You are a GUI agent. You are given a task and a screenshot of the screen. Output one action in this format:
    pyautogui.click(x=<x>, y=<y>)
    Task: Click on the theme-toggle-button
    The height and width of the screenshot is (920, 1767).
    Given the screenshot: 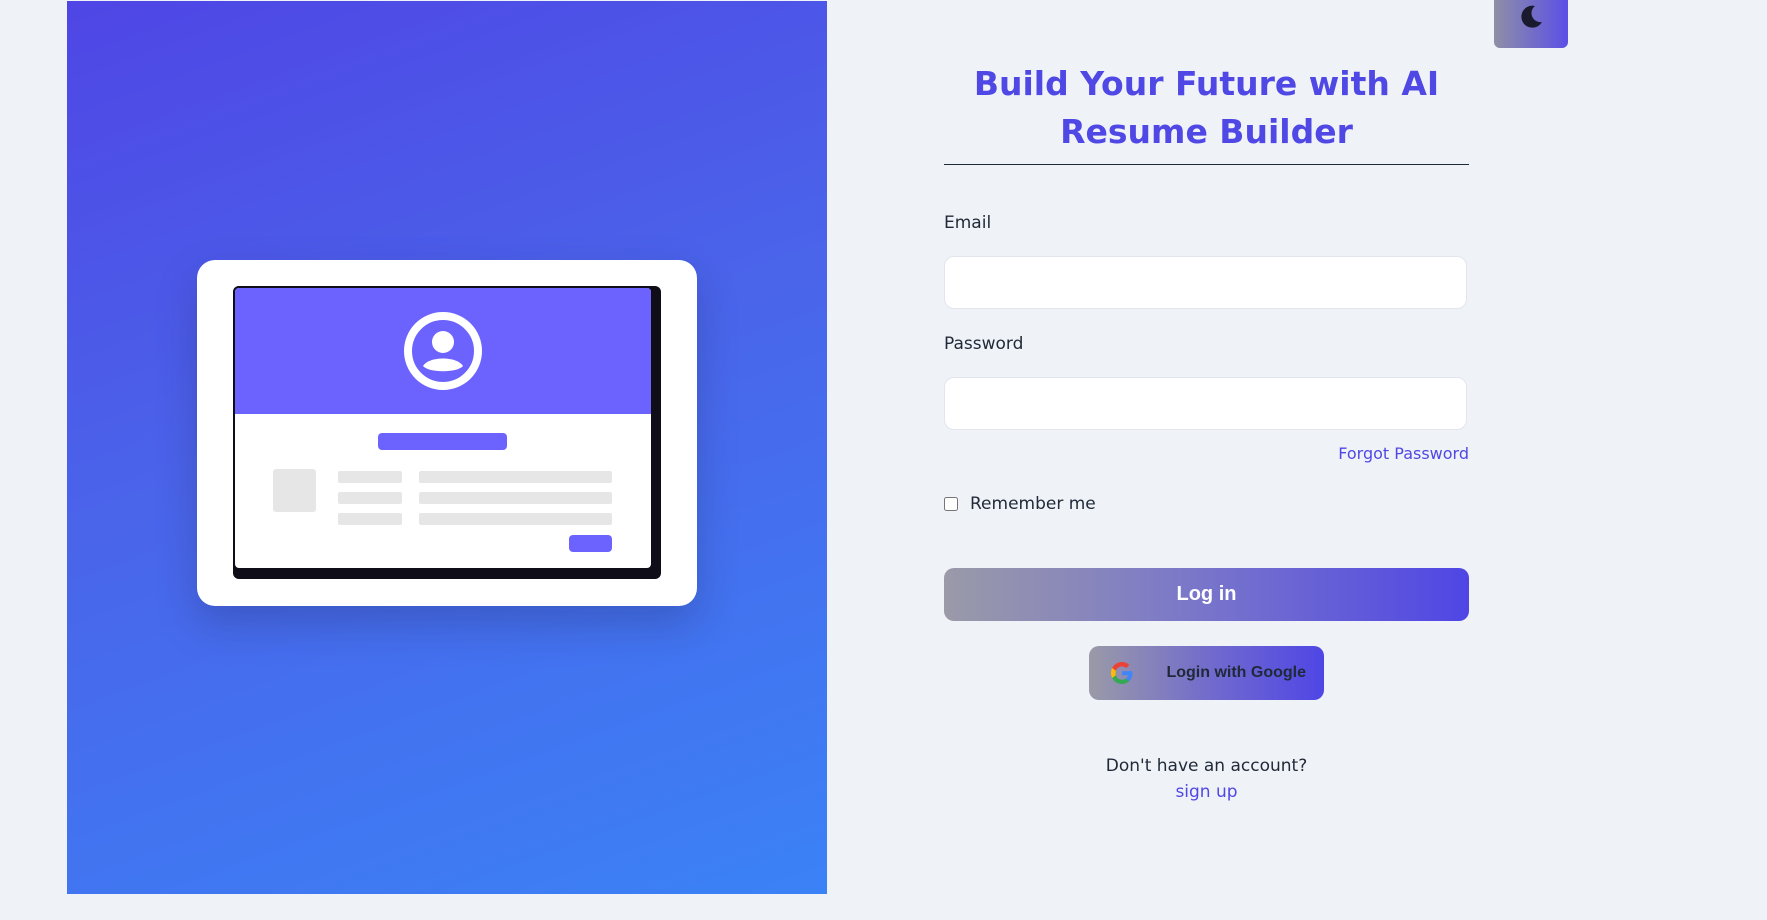 What is the action you would take?
    pyautogui.click(x=1531, y=24)
    